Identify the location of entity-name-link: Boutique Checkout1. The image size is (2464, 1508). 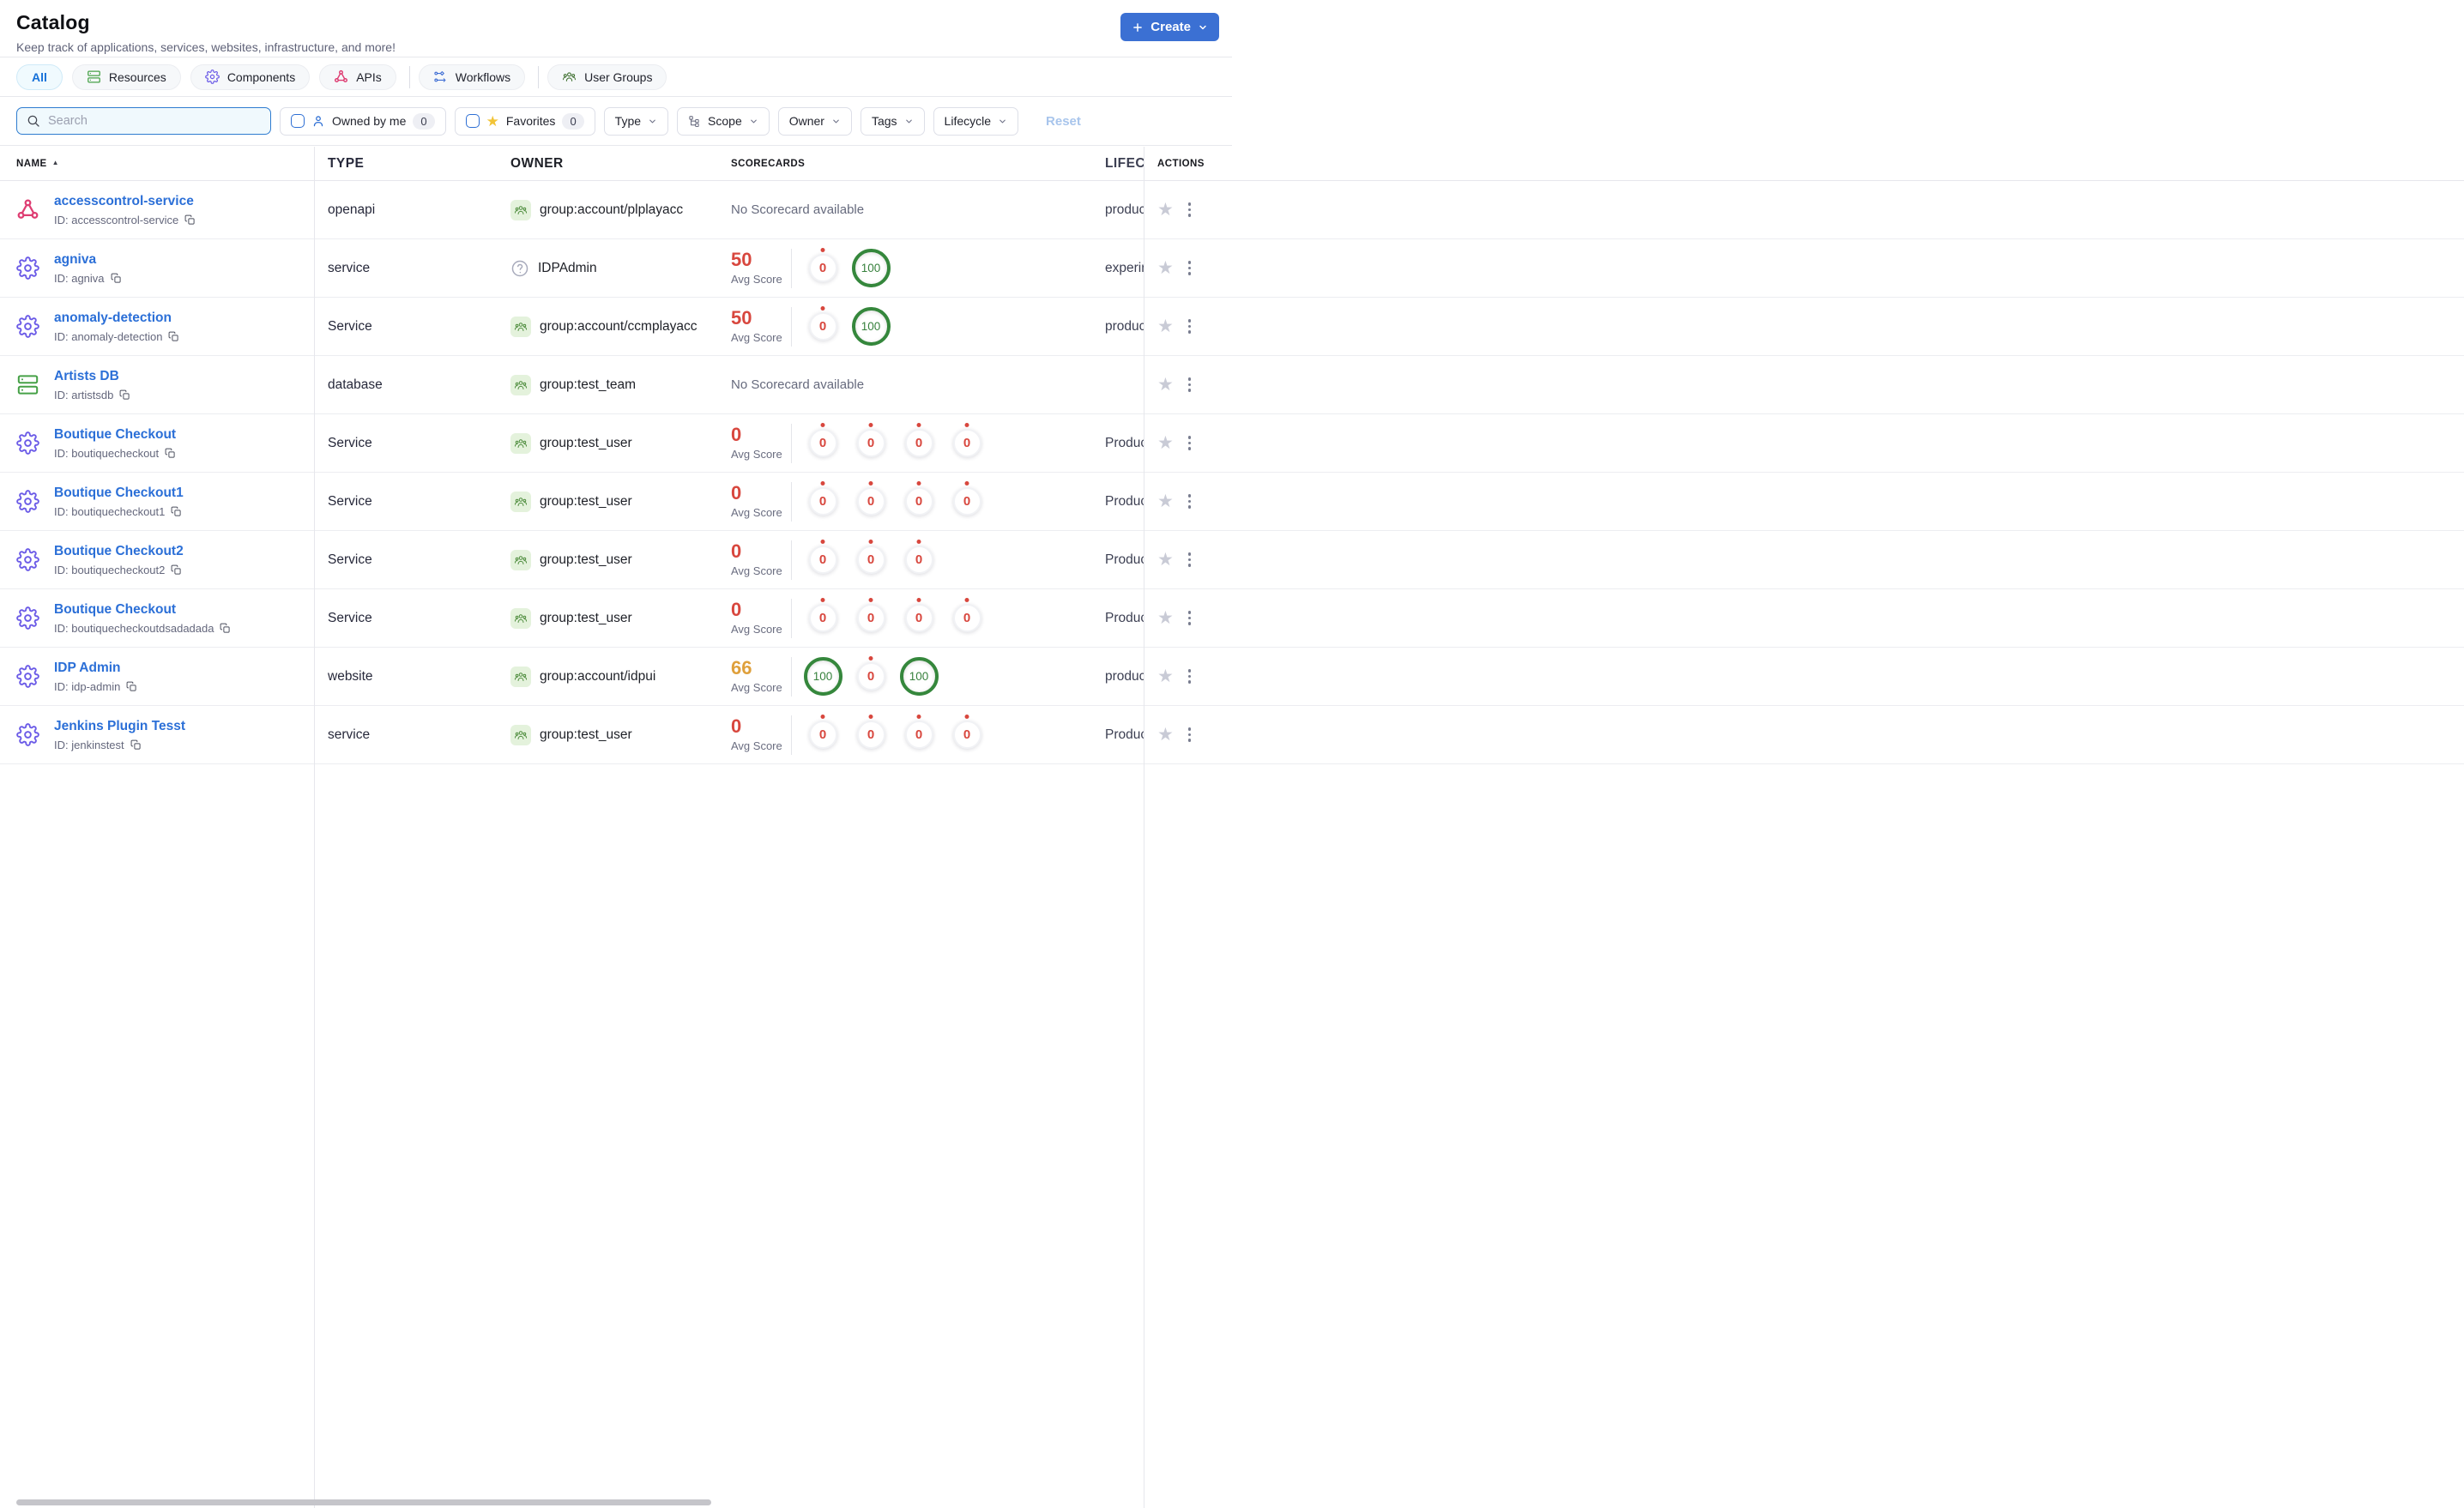
(119, 494).